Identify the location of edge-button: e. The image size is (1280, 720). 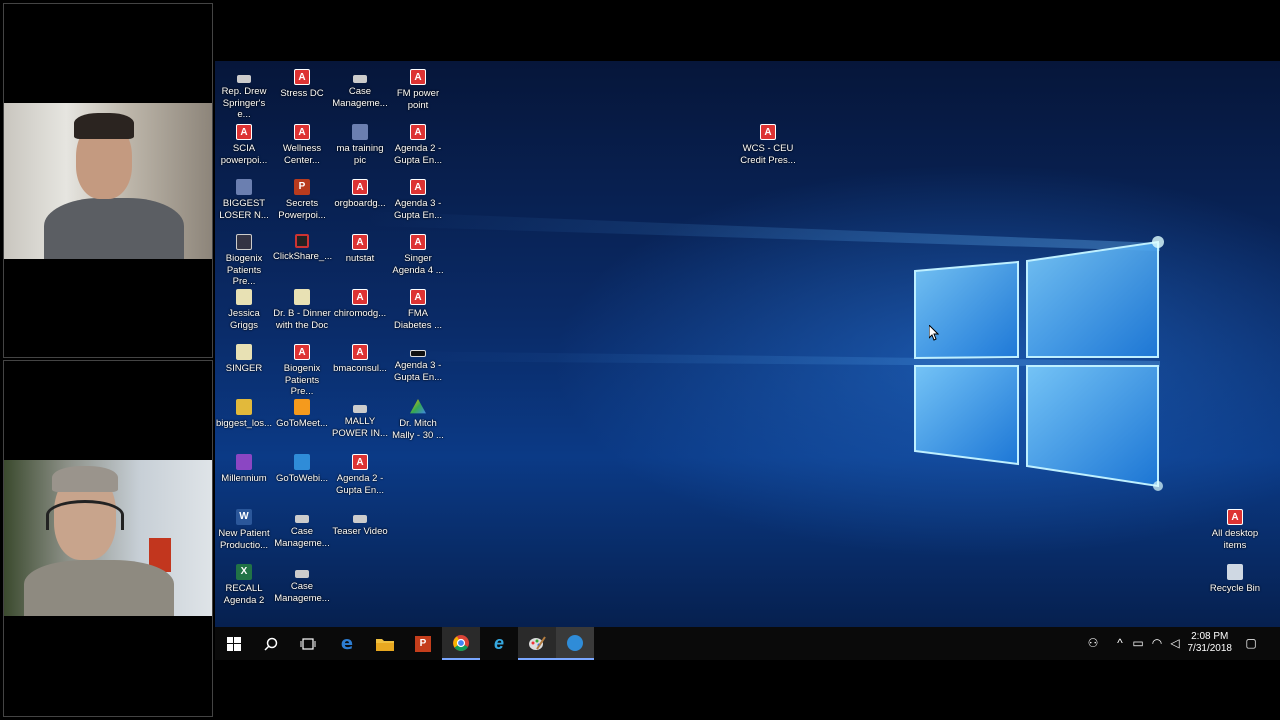
(347, 643).